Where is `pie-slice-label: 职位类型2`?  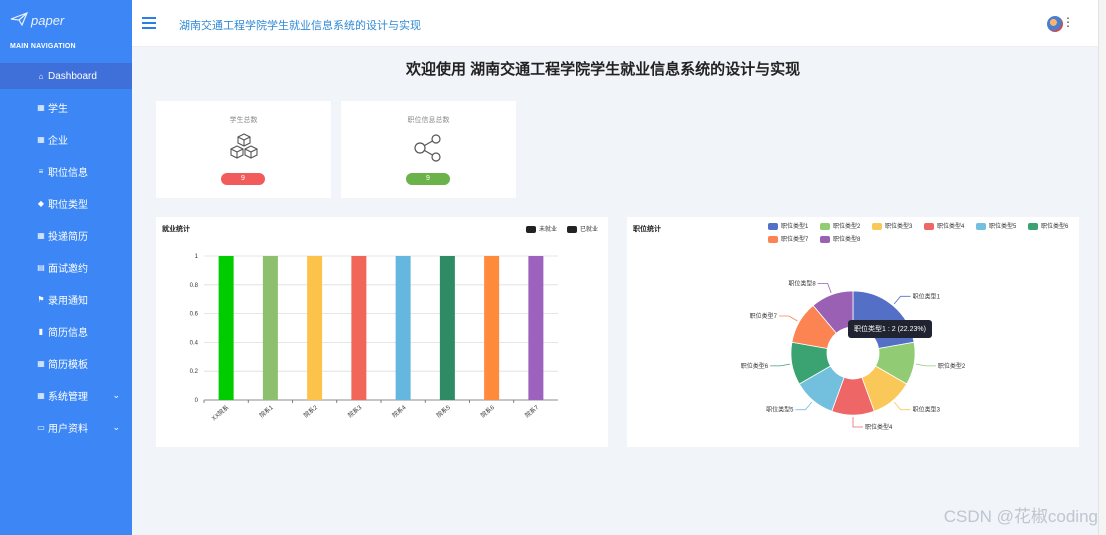
pie-slice-label: 职位类型2 is located at coordinates (952, 366).